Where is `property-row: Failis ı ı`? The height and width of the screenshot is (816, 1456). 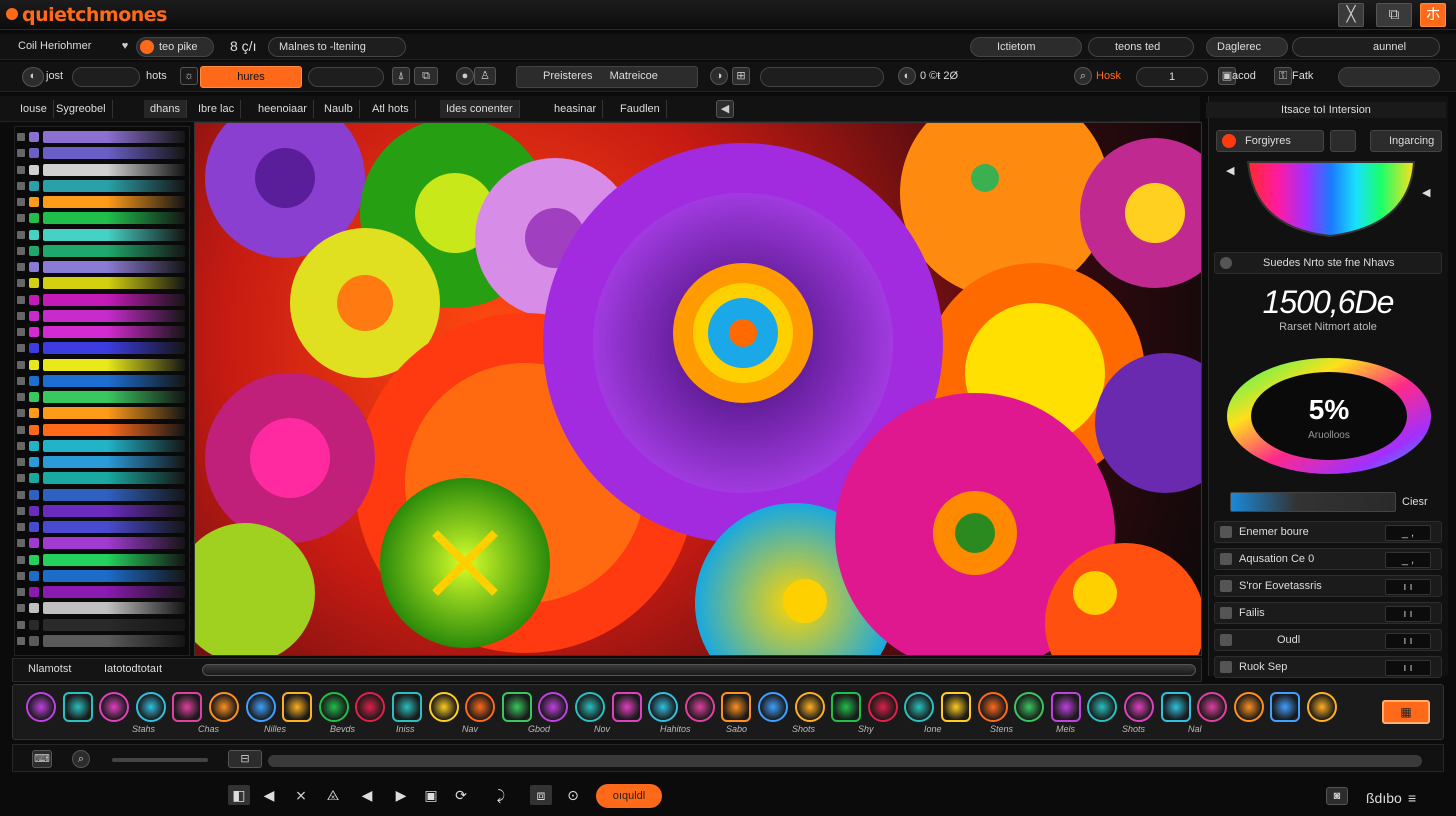
property-row: Failis ı ı is located at coordinates (1328, 613).